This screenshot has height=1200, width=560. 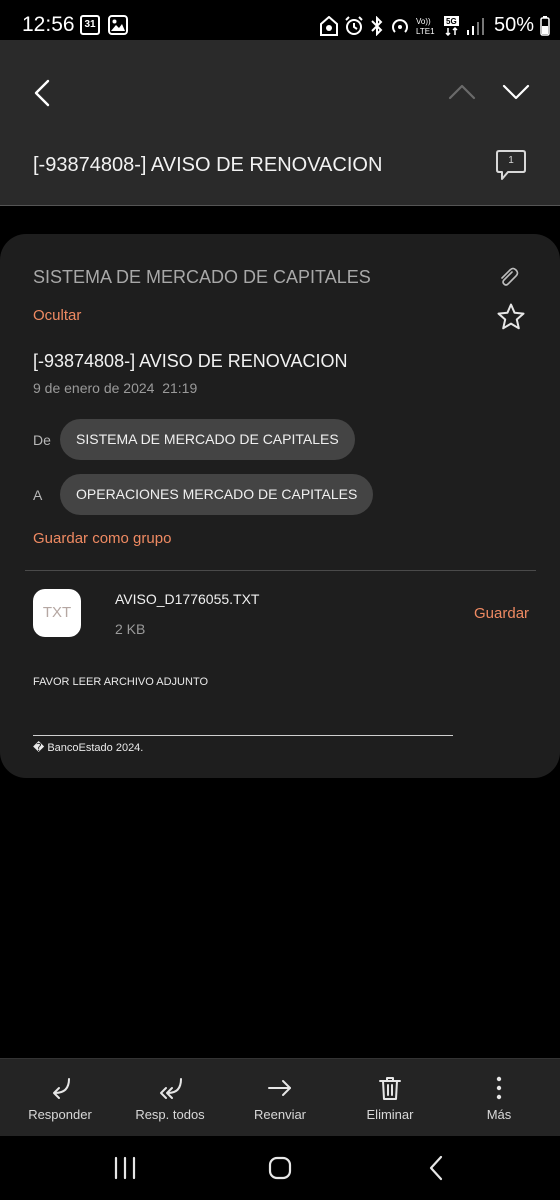 I want to click on status-right-icons: Vo)) LTE1 5G 50%, so click(x=434, y=25).